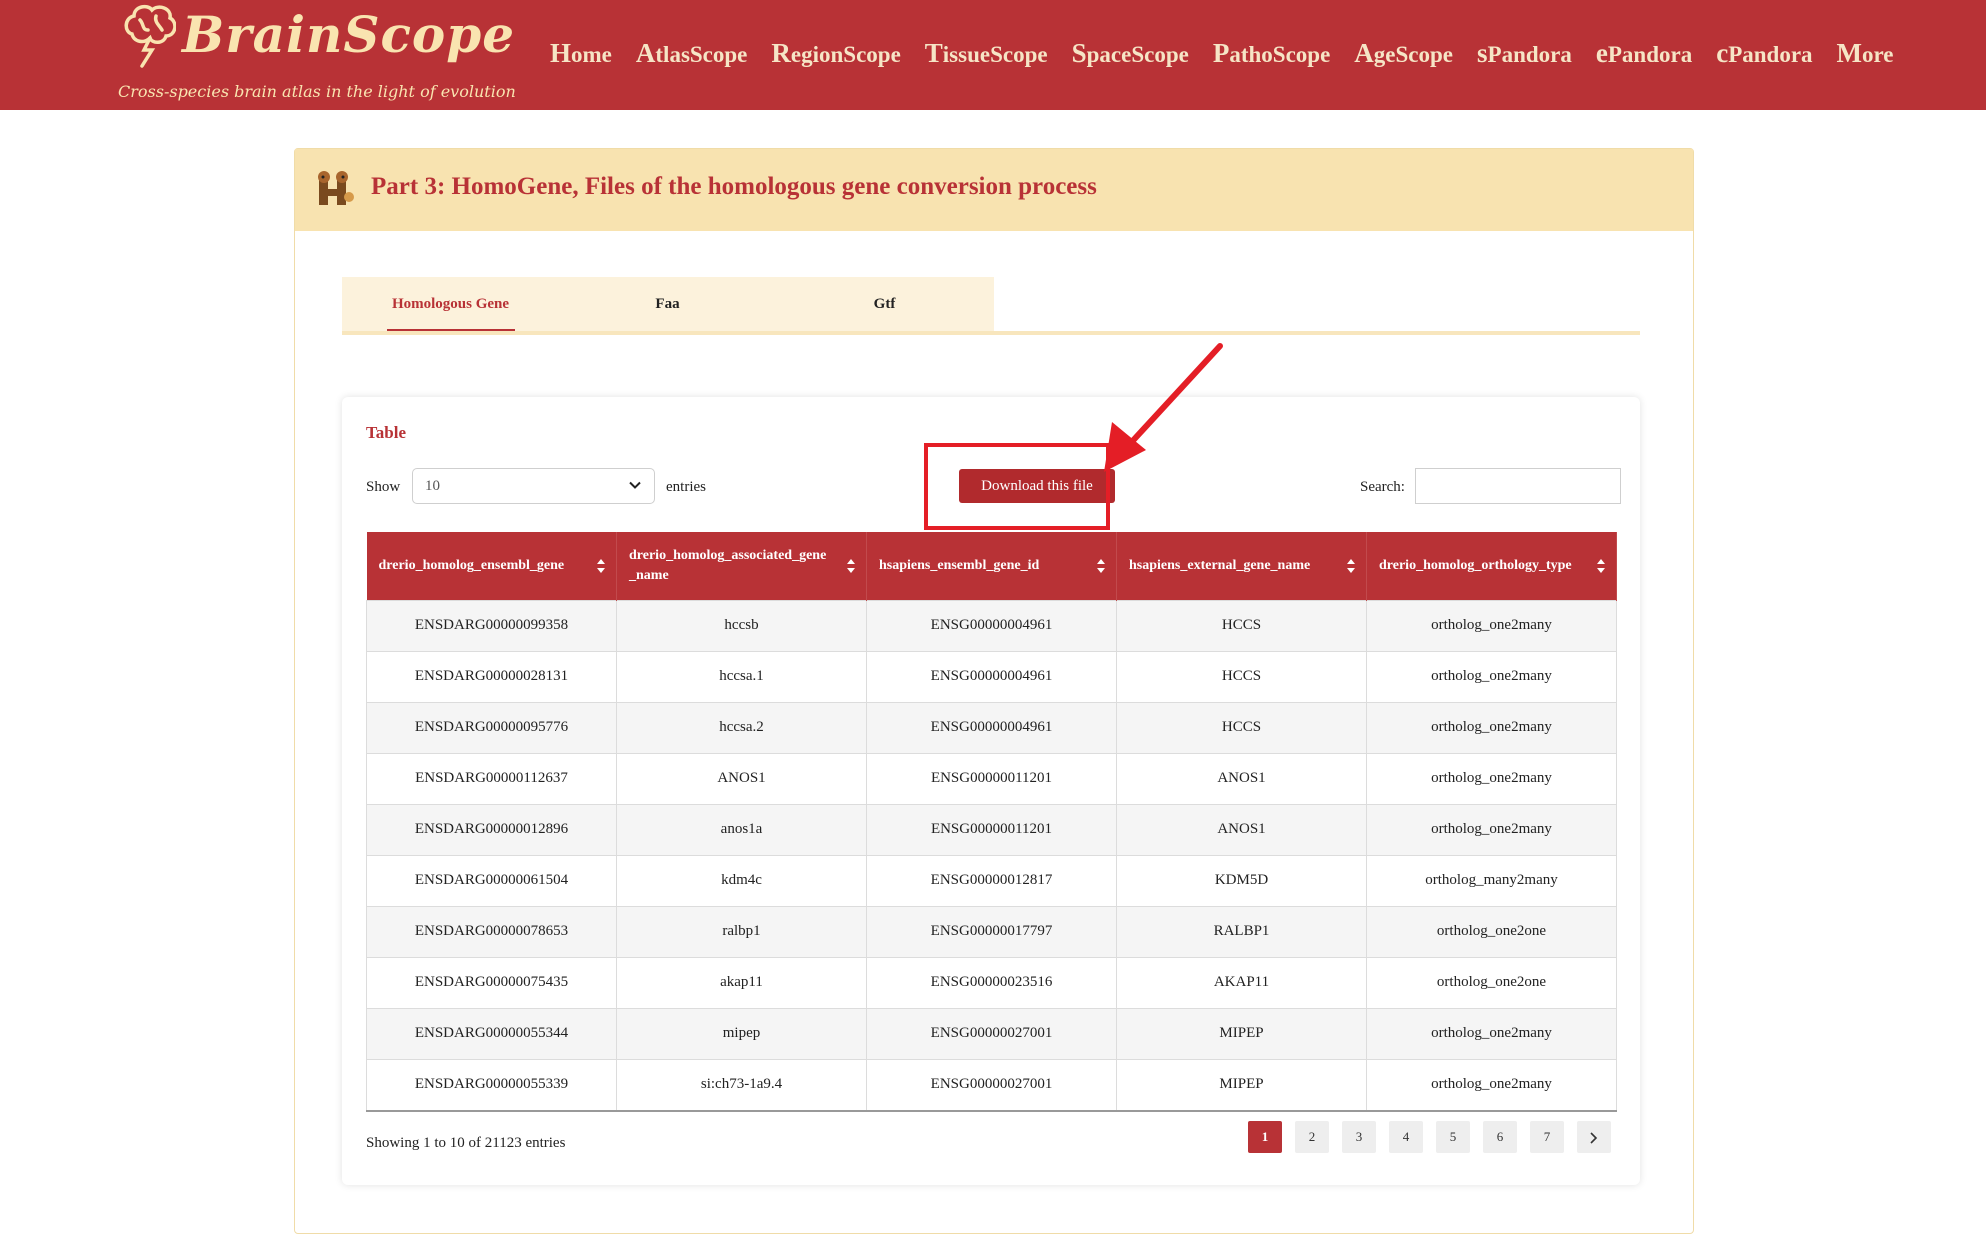 This screenshot has width=1986, height=1254. I want to click on nav-more: More, so click(1865, 53).